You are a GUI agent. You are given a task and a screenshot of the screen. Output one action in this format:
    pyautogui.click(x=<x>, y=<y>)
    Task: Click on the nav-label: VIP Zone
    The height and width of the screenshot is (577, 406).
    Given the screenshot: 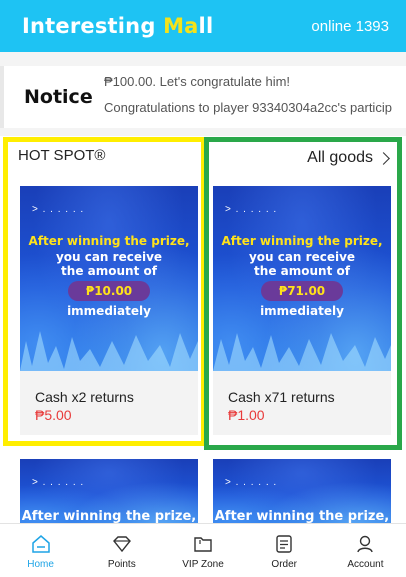 What is the action you would take?
    pyautogui.click(x=203, y=564)
    